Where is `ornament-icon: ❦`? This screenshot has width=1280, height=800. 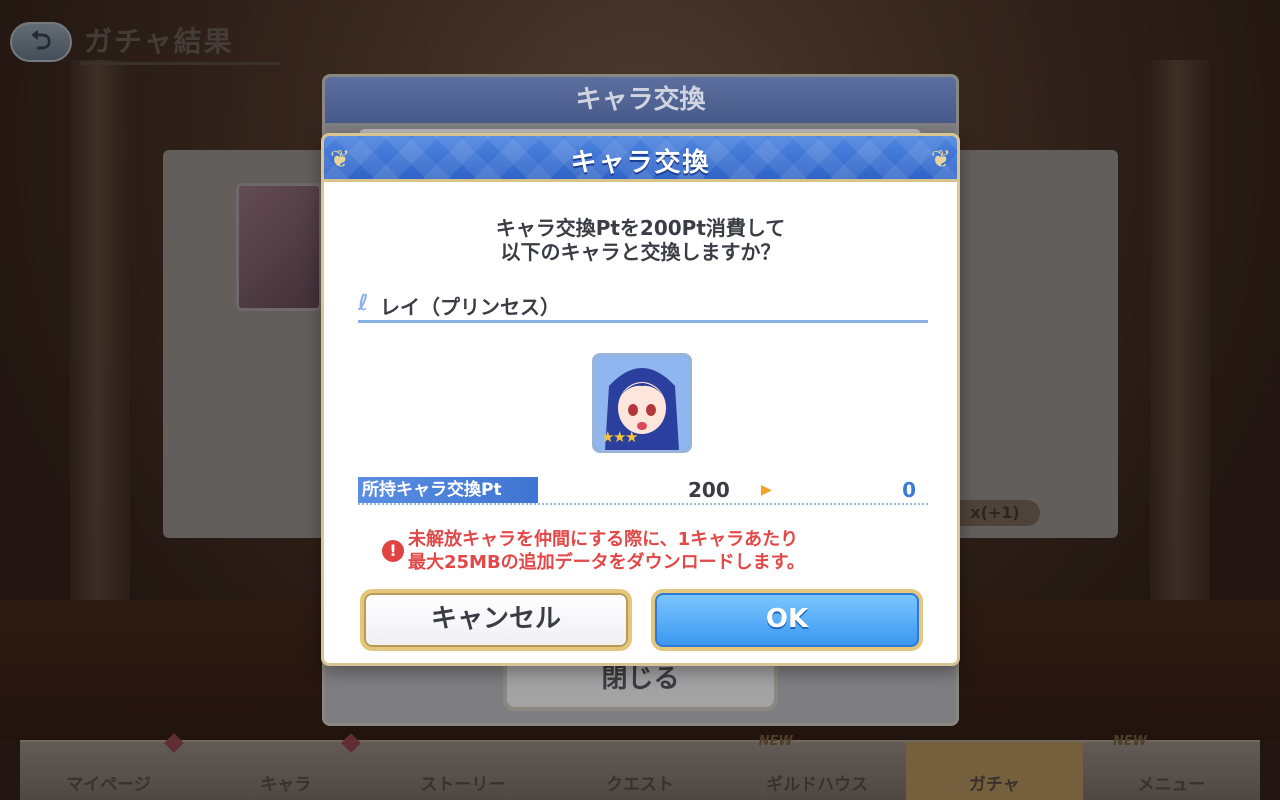
ornament-icon: ❦ is located at coordinates (940, 159).